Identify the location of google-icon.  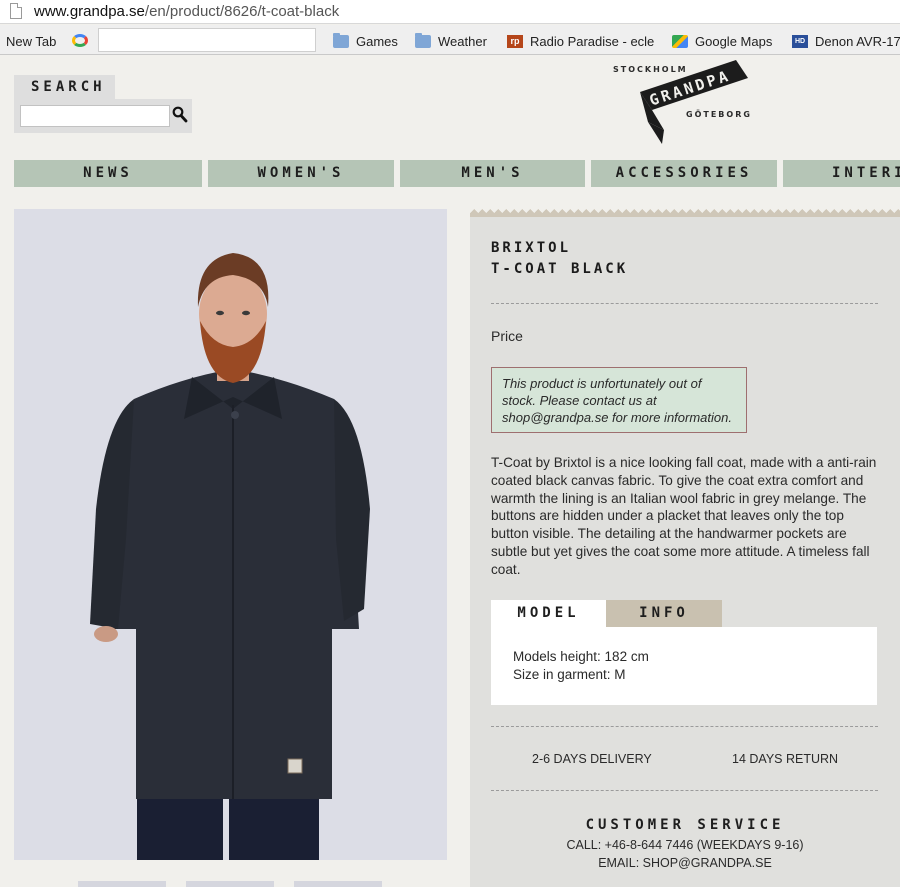
(80, 40).